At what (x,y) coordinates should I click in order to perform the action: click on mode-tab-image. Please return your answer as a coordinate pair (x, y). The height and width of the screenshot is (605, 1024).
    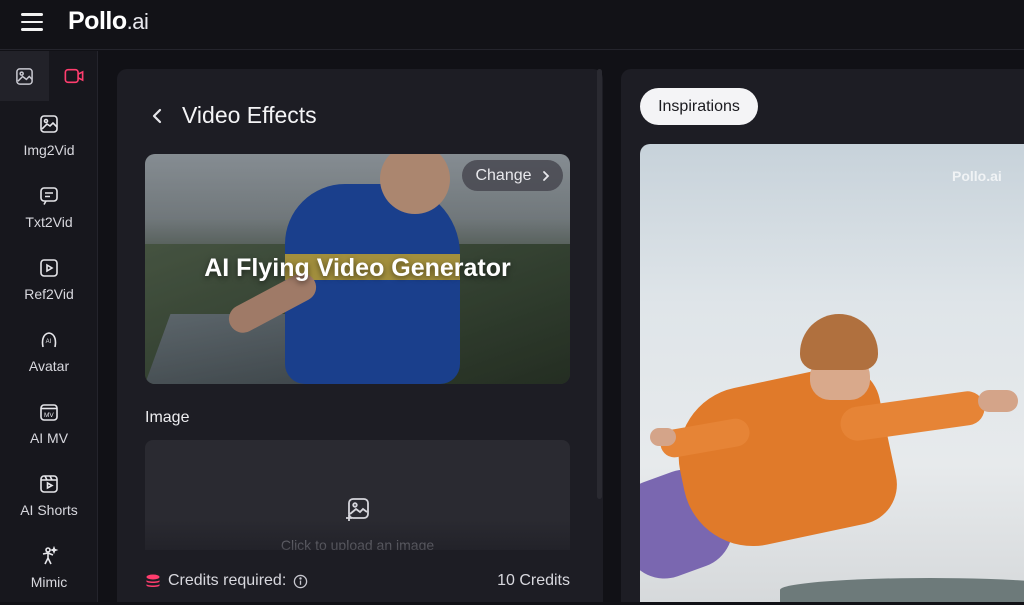
    Looking at the image, I should click on (24, 76).